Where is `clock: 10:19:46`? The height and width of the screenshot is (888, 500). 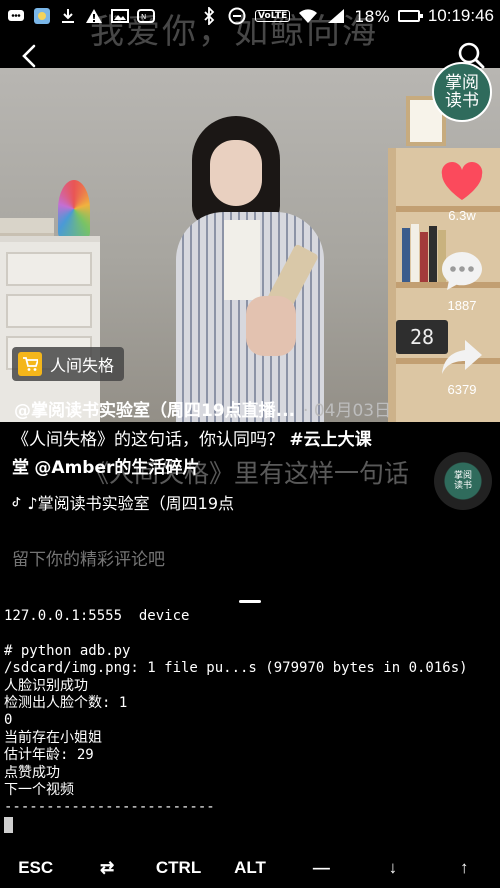 clock: 10:19:46 is located at coordinates (460, 15).